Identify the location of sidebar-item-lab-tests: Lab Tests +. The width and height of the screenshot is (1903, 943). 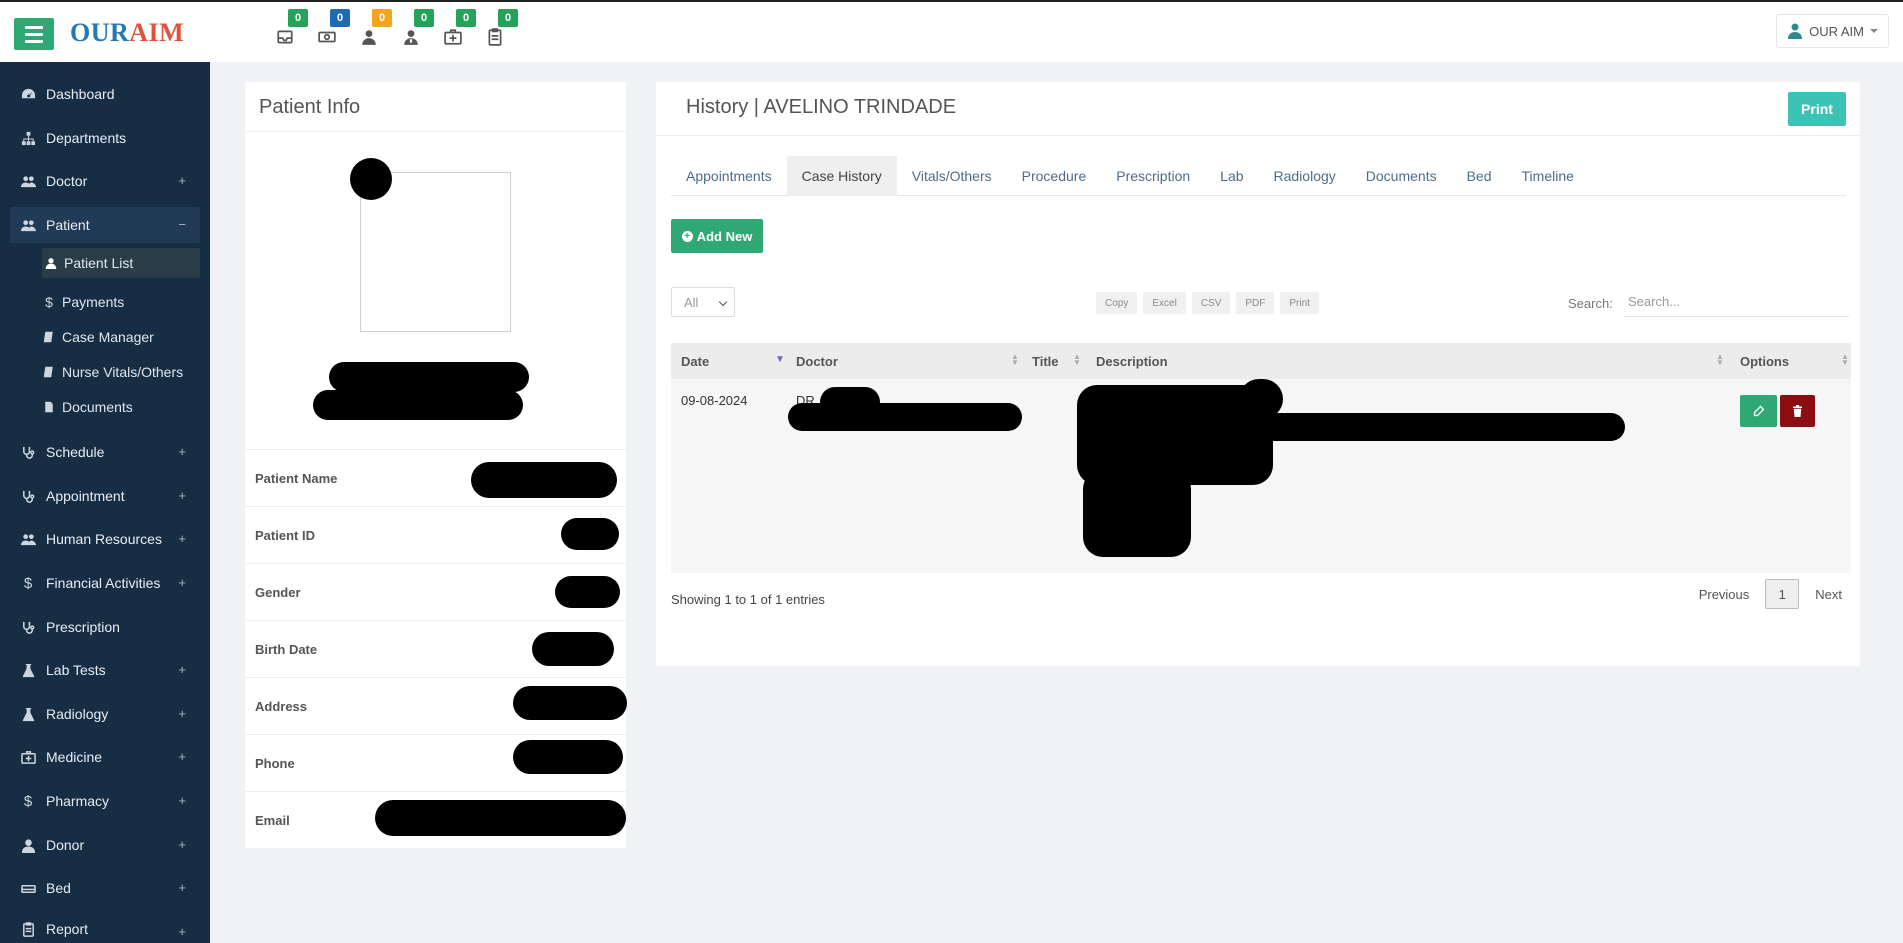
(105, 670).